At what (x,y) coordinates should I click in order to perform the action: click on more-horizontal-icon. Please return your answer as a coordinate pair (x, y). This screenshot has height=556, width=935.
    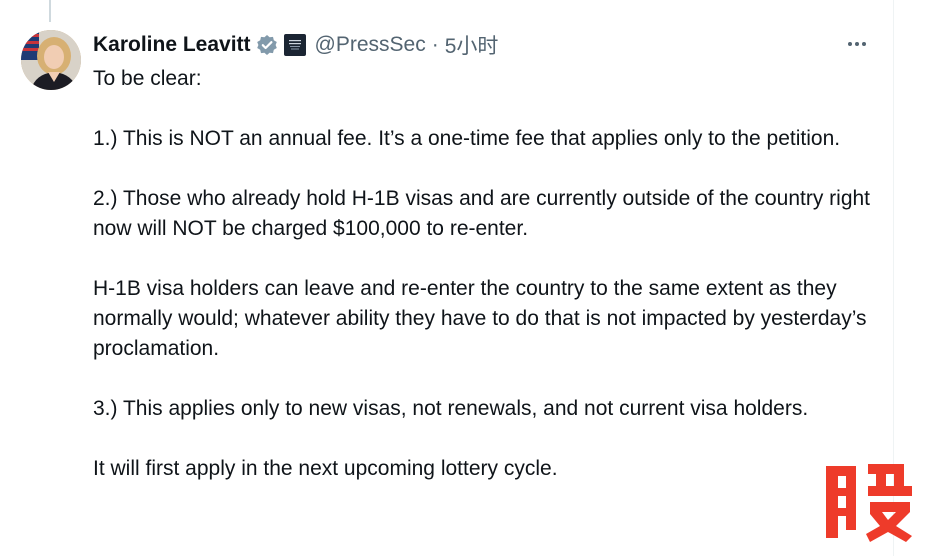
    Looking at the image, I should click on (850, 44).